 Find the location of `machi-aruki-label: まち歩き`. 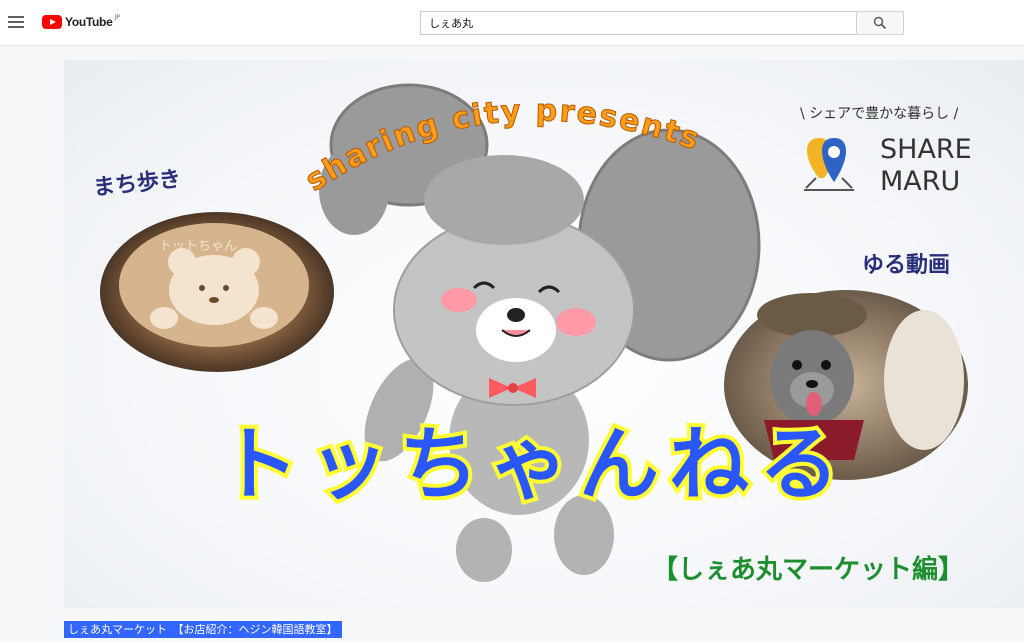

machi-aruki-label: まち歩き is located at coordinates (137, 184).